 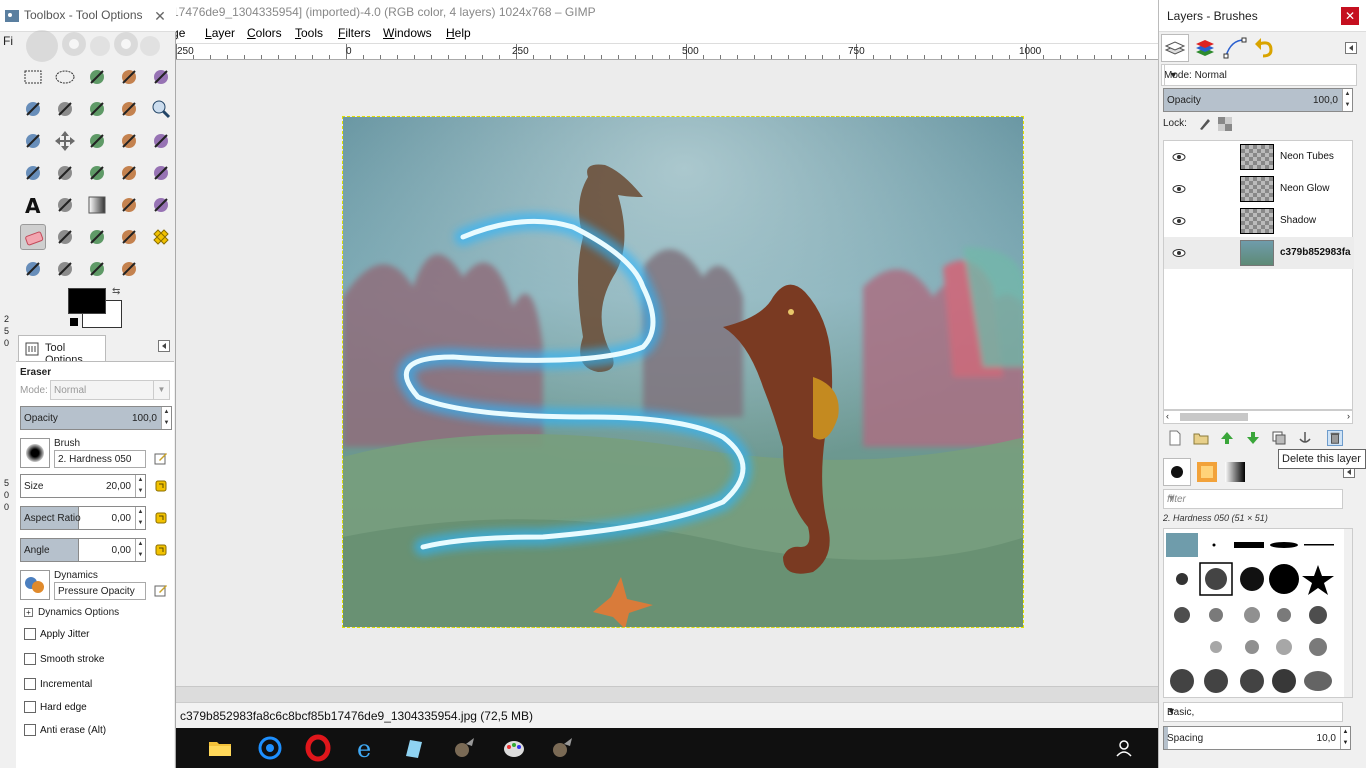 I want to click on measure-tool-icon, so click(x=33, y=141).